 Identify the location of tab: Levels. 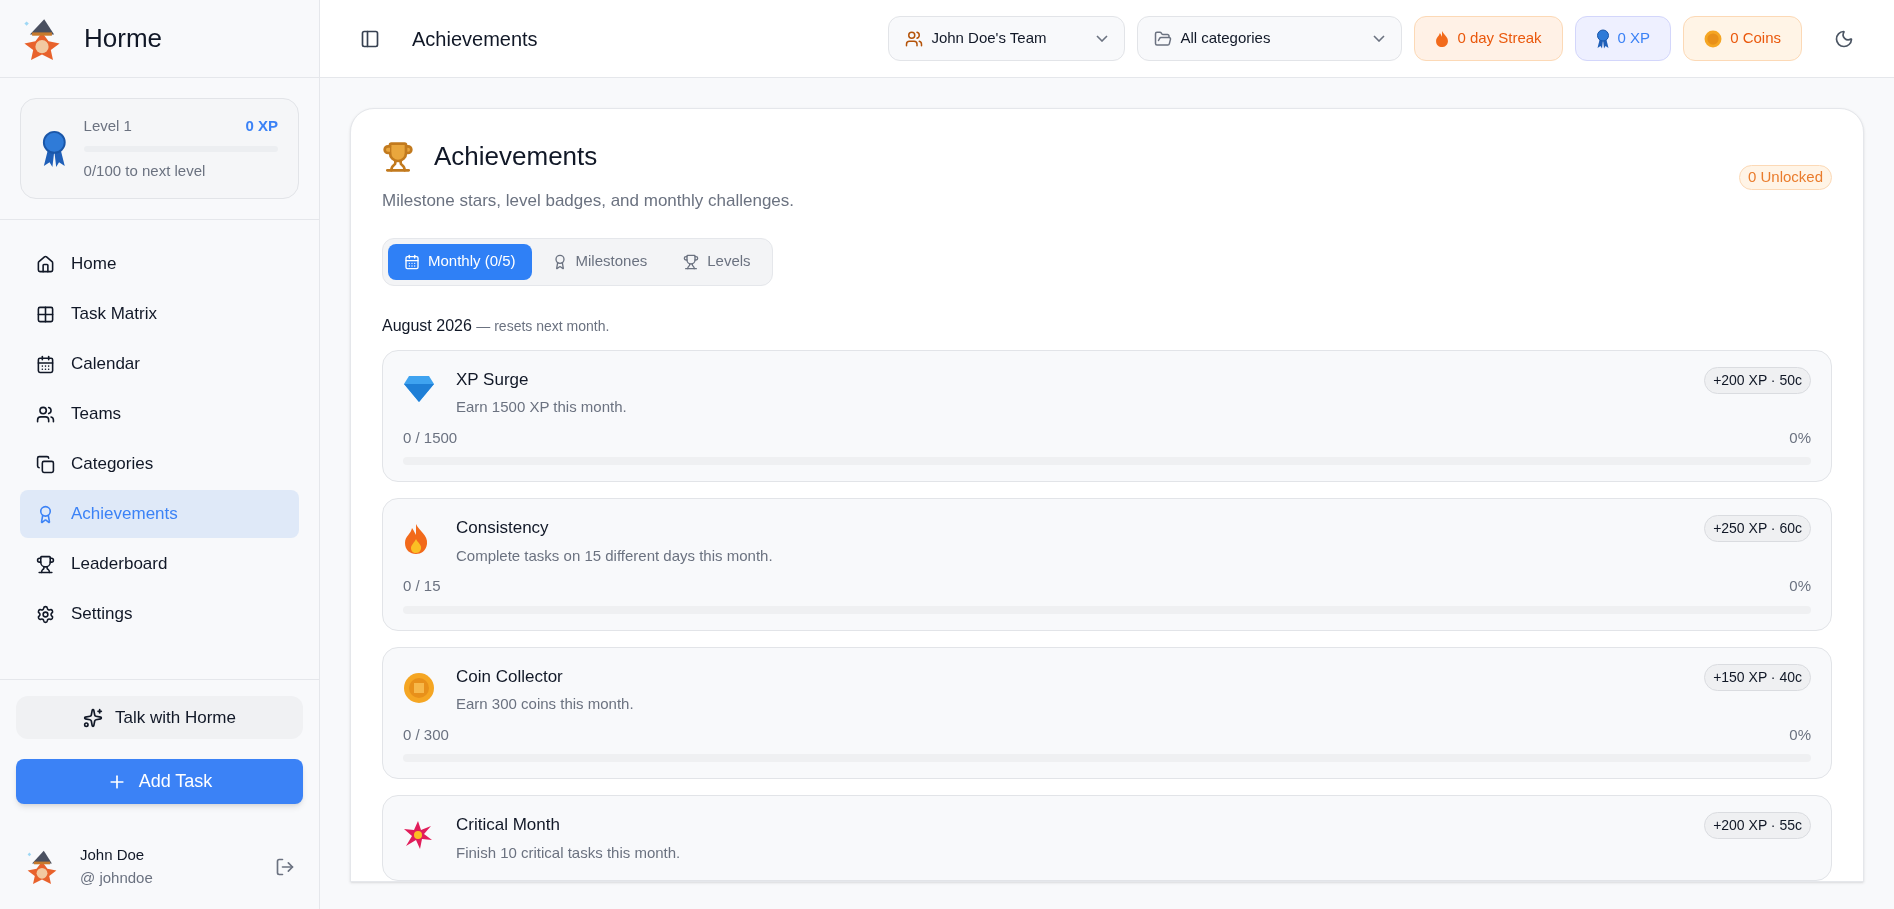
(717, 261).